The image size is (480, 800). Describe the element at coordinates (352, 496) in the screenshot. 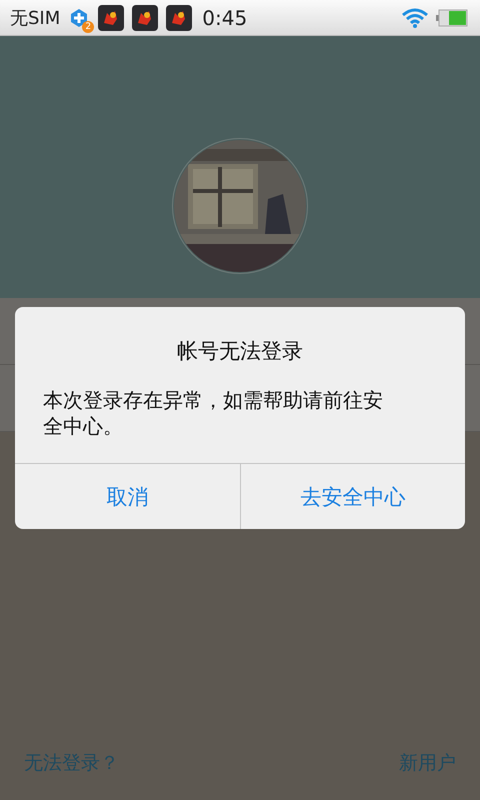

I see `dialog-button: 去安全中心` at that location.